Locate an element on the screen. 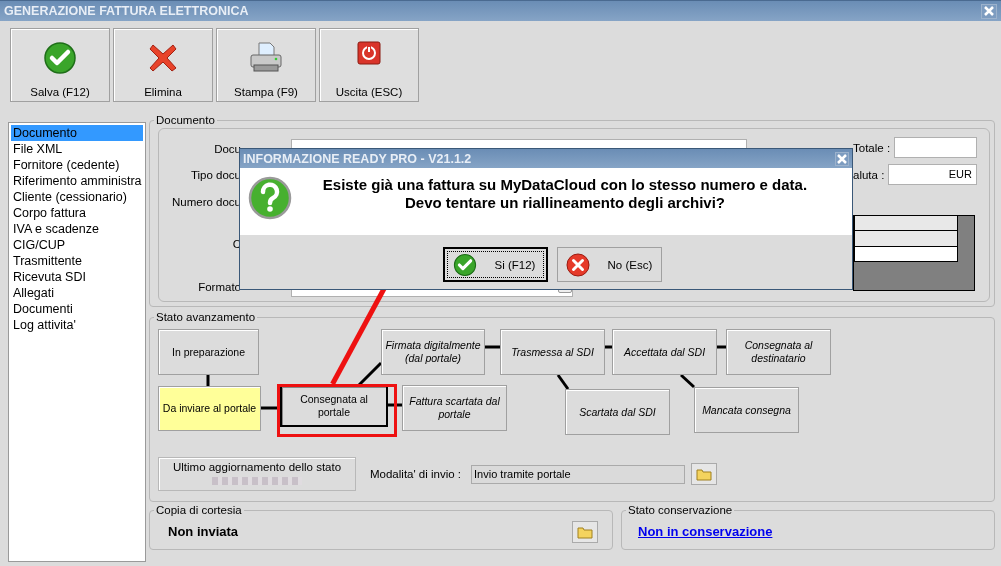 The height and width of the screenshot is (566, 1001). window-title: GENERAZIONE FATTURA ELETTRONICA is located at coordinates (126, 11).